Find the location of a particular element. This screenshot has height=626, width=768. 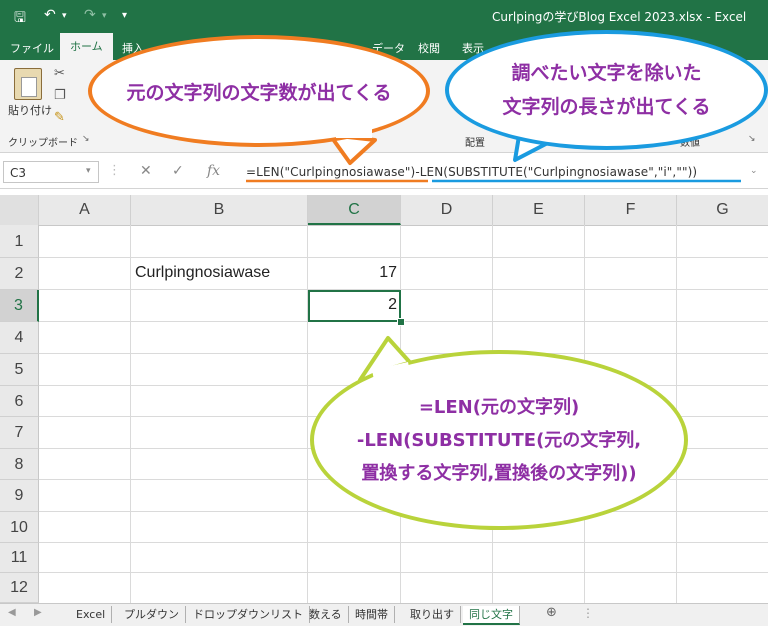

orange-joint is located at coordinates (354, 133).